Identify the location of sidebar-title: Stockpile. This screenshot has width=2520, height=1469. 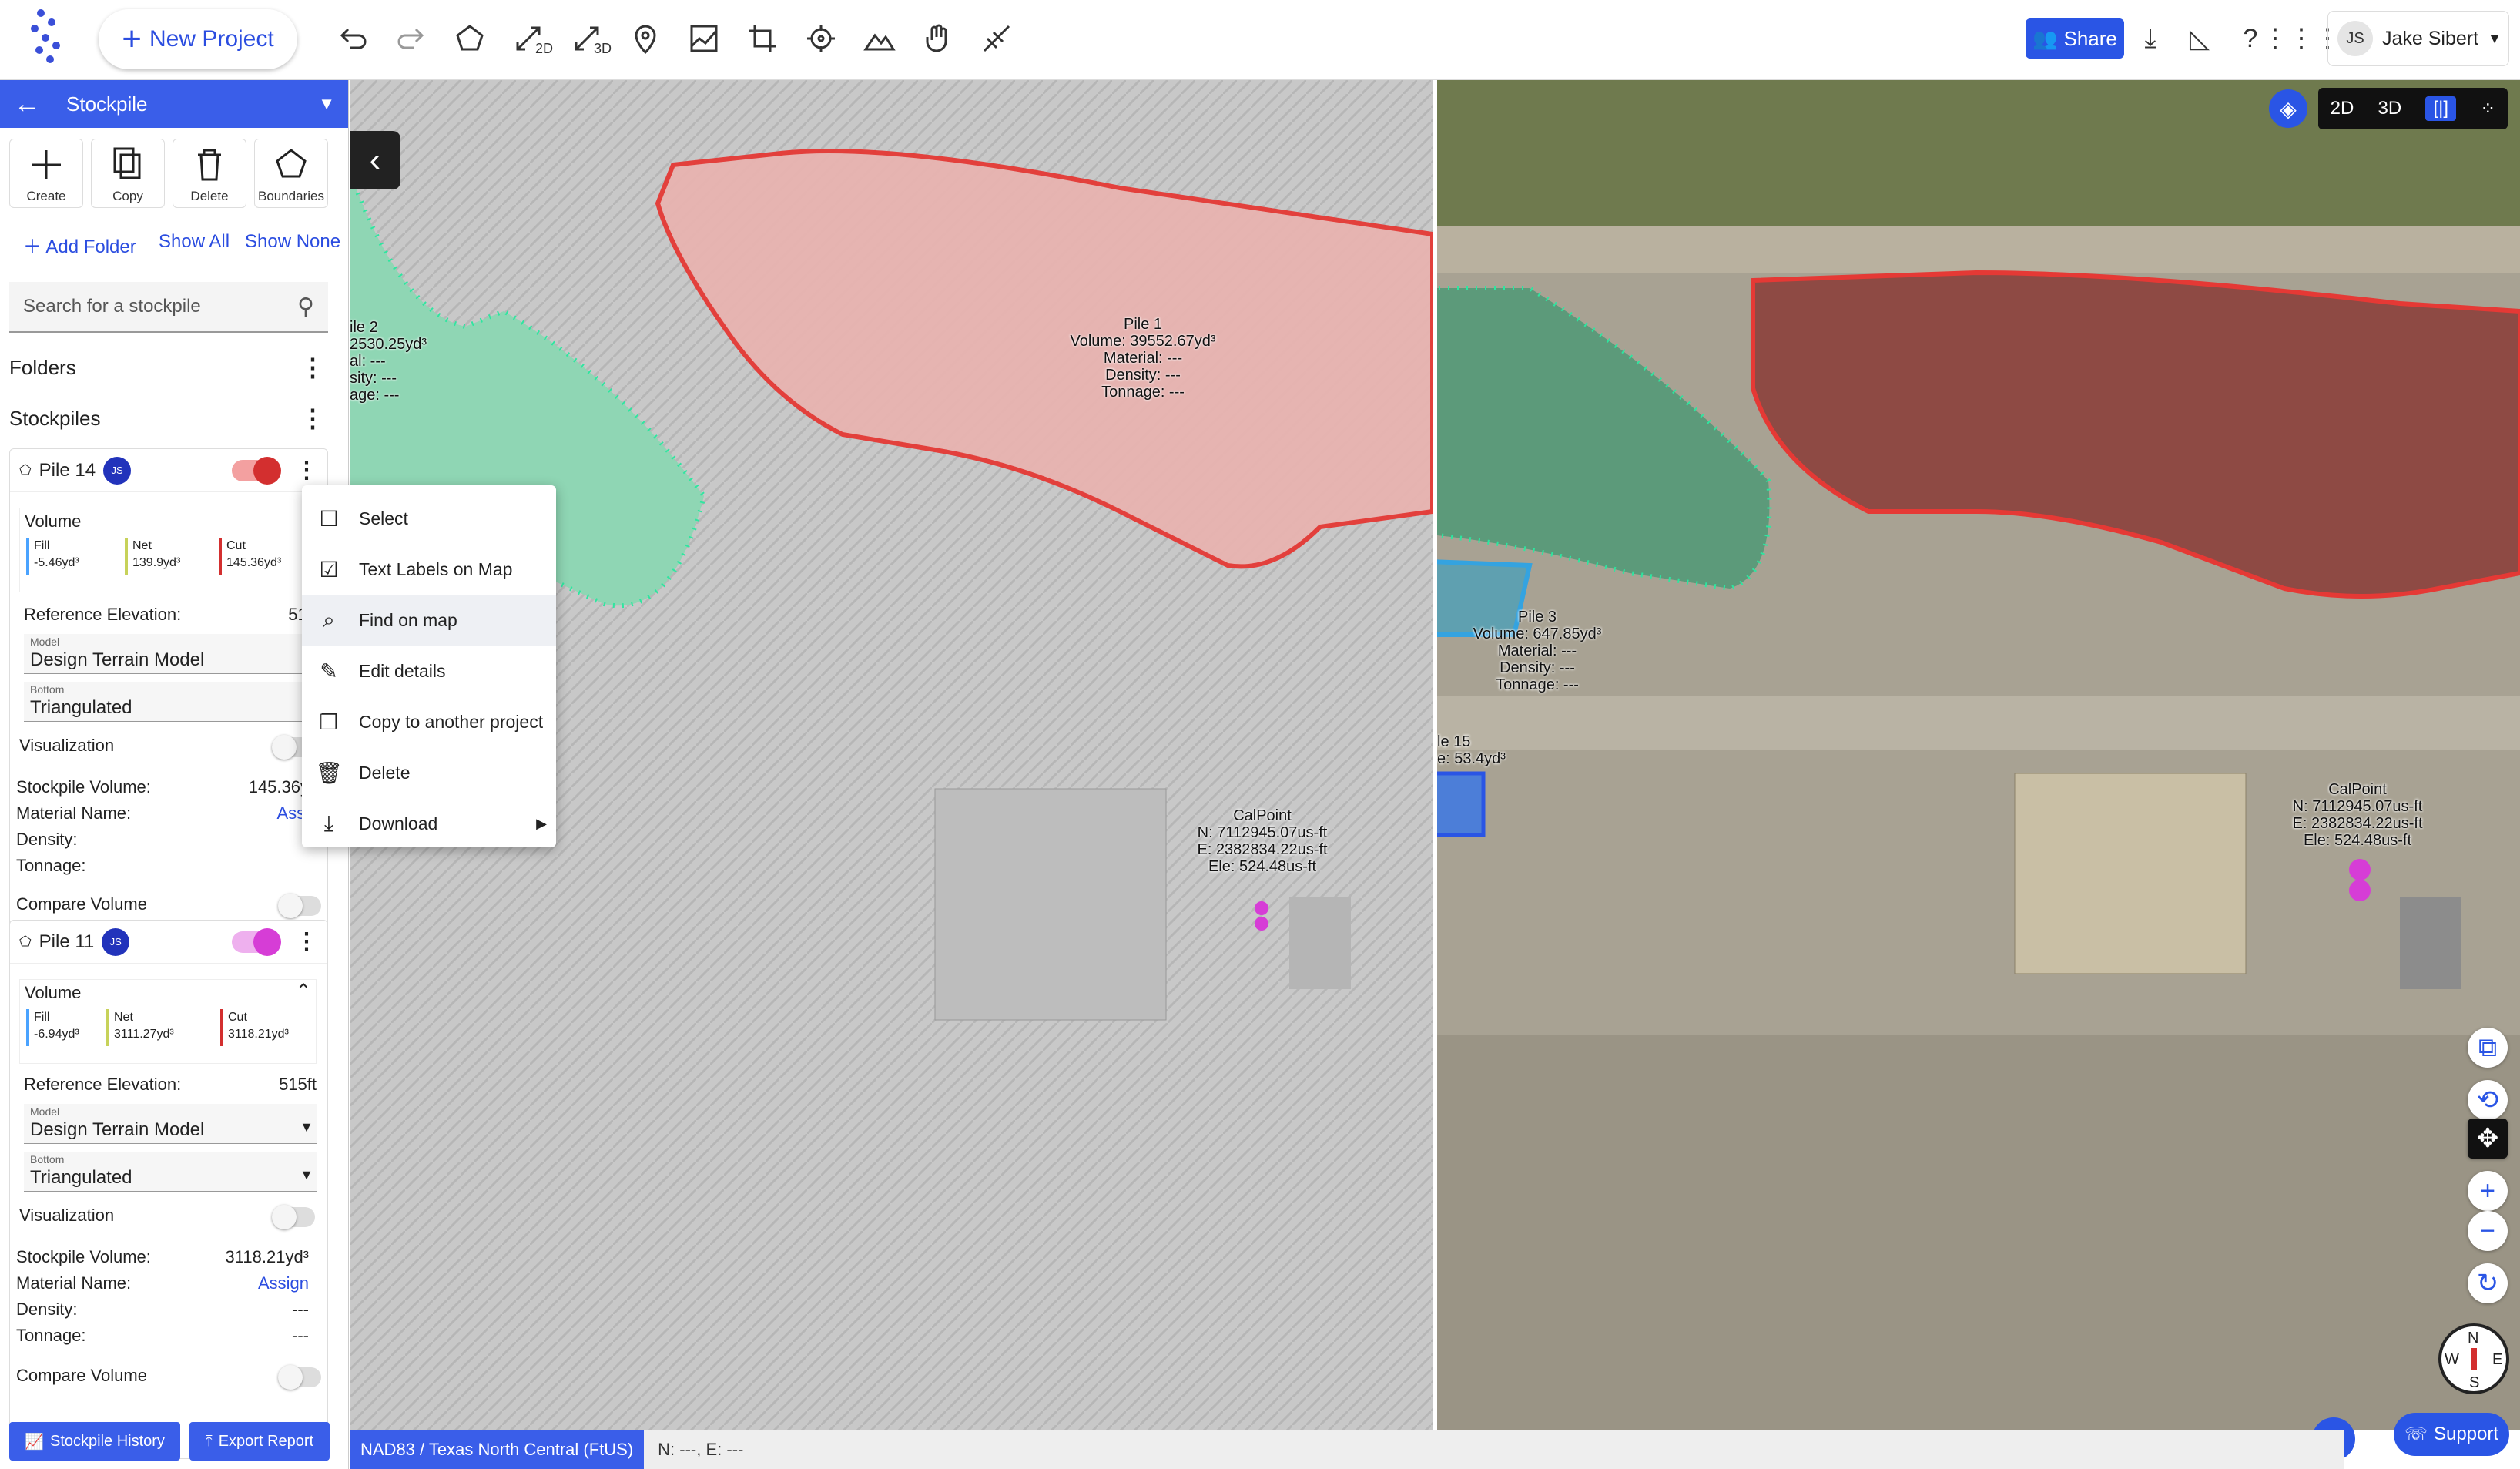
(107, 104).